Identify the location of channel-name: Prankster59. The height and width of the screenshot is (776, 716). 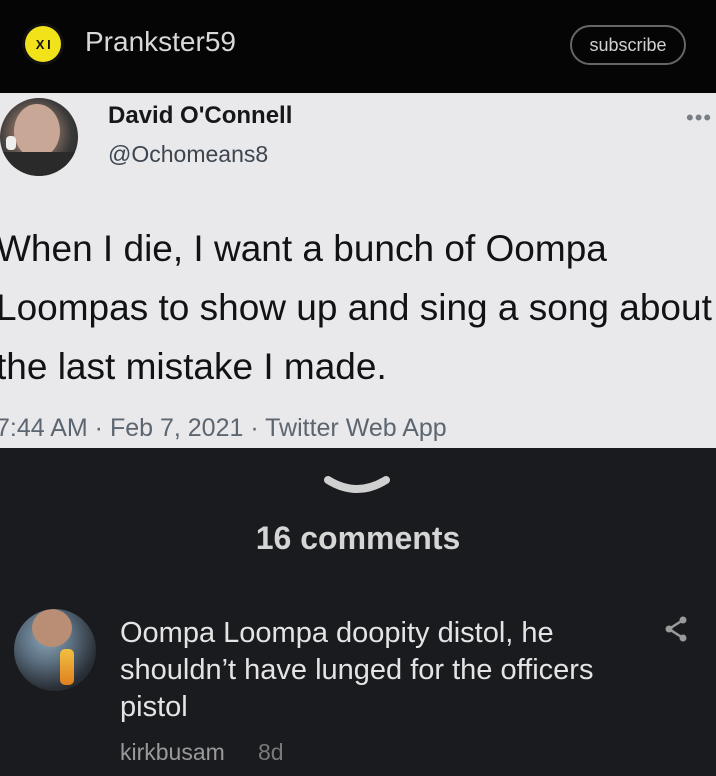
(160, 42).